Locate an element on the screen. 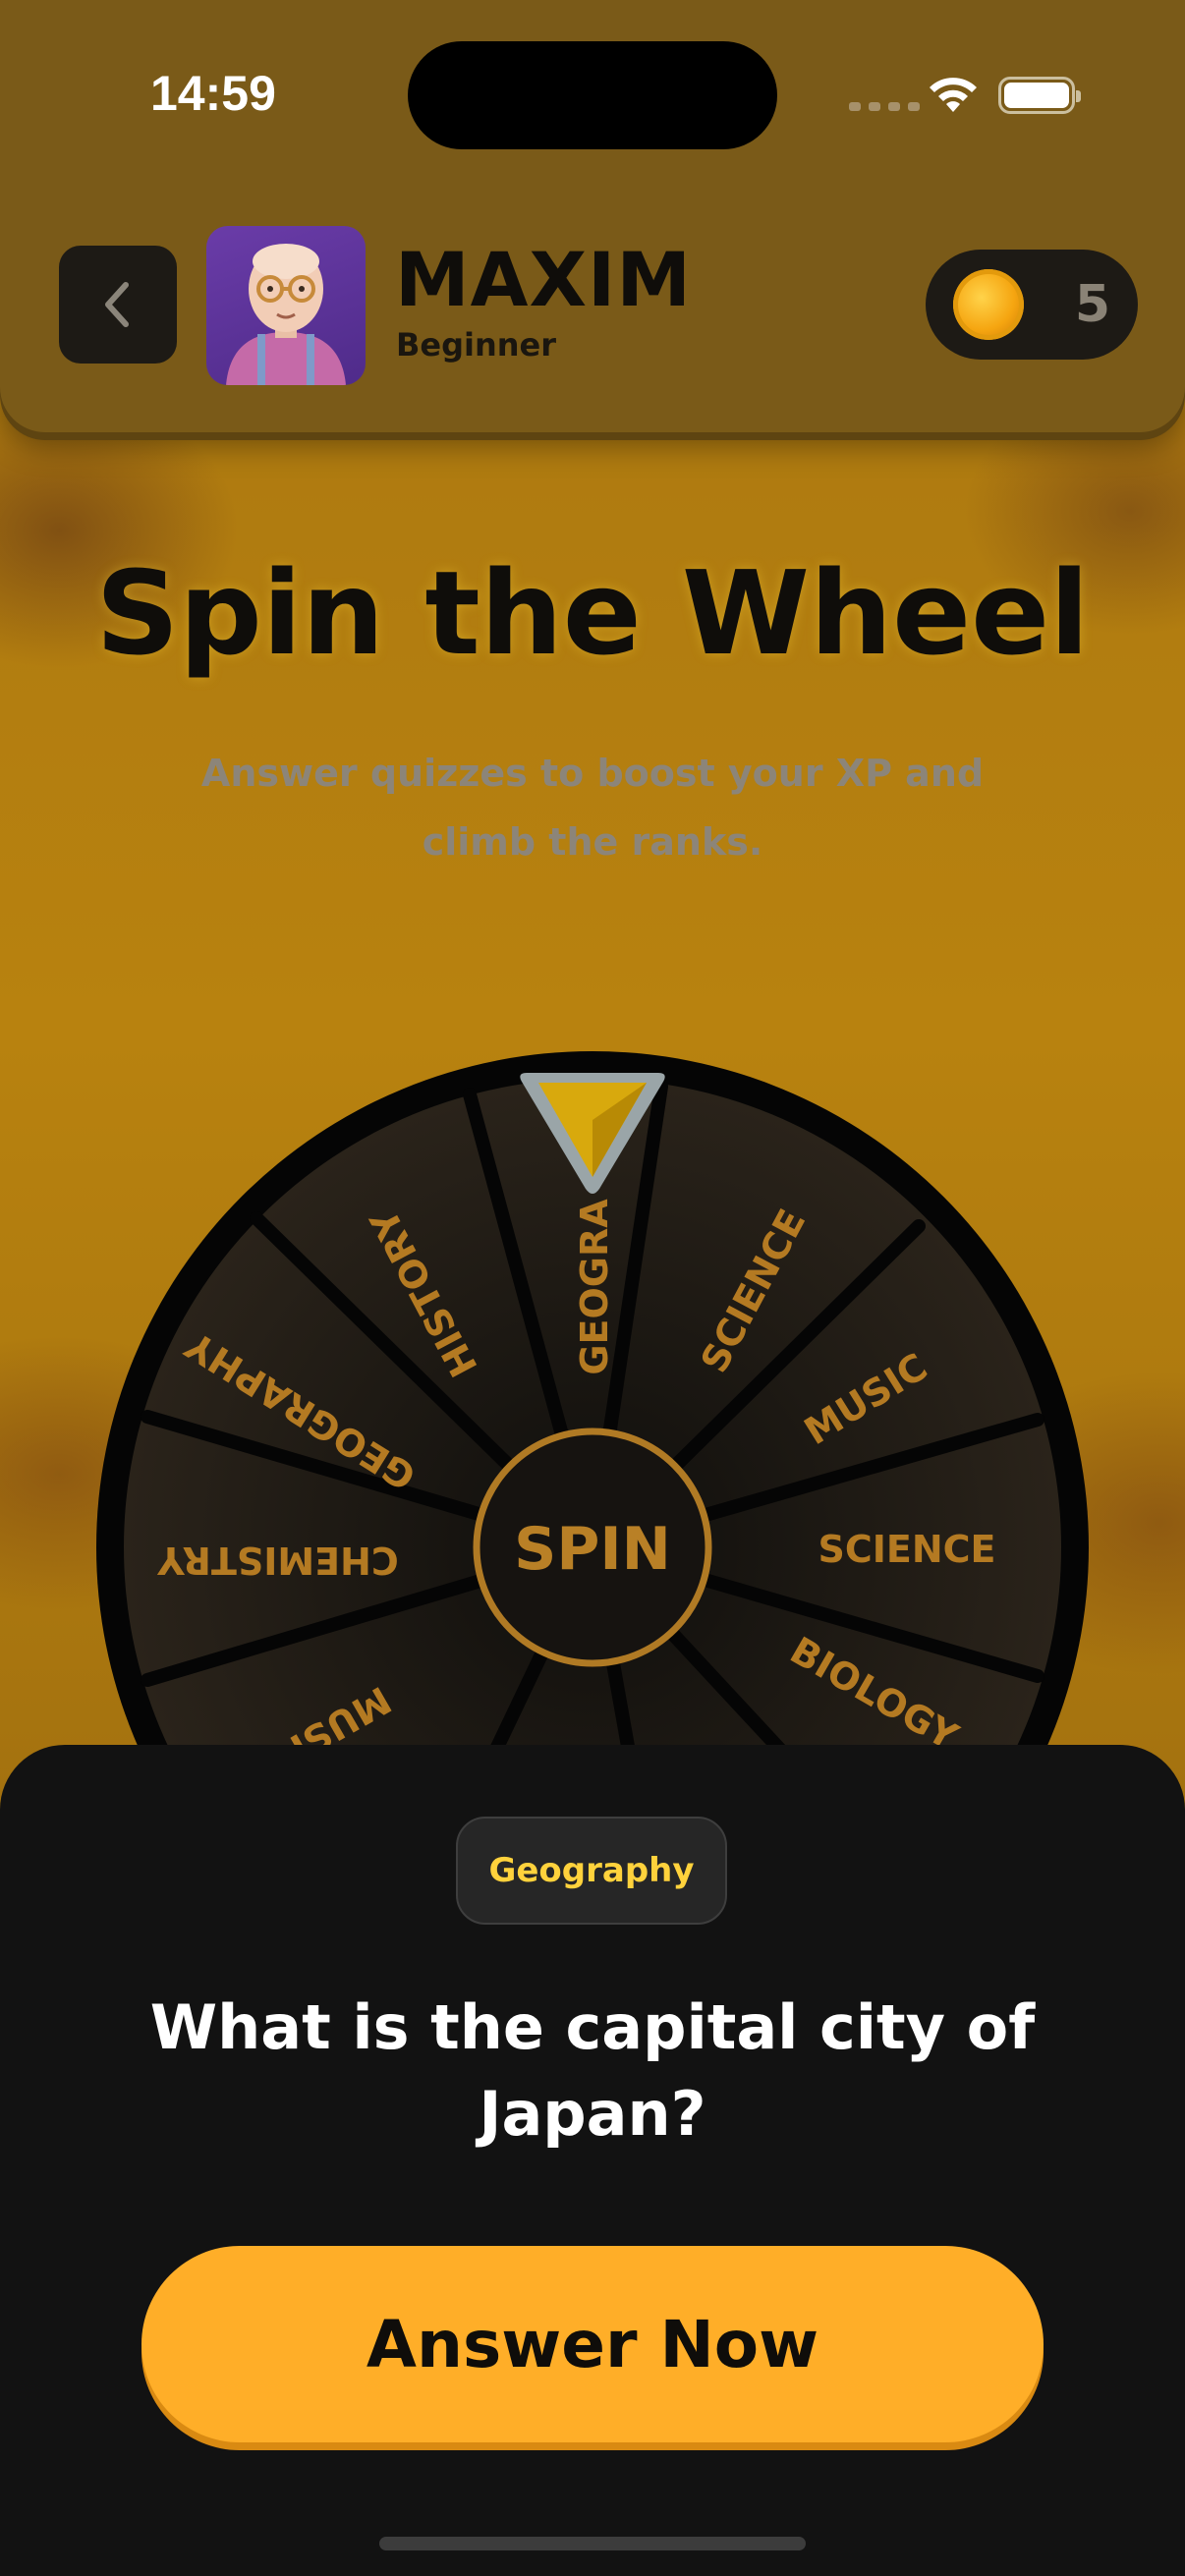 This screenshot has width=1185, height=2576. segment-label: SCIENCE is located at coordinates (907, 1549).